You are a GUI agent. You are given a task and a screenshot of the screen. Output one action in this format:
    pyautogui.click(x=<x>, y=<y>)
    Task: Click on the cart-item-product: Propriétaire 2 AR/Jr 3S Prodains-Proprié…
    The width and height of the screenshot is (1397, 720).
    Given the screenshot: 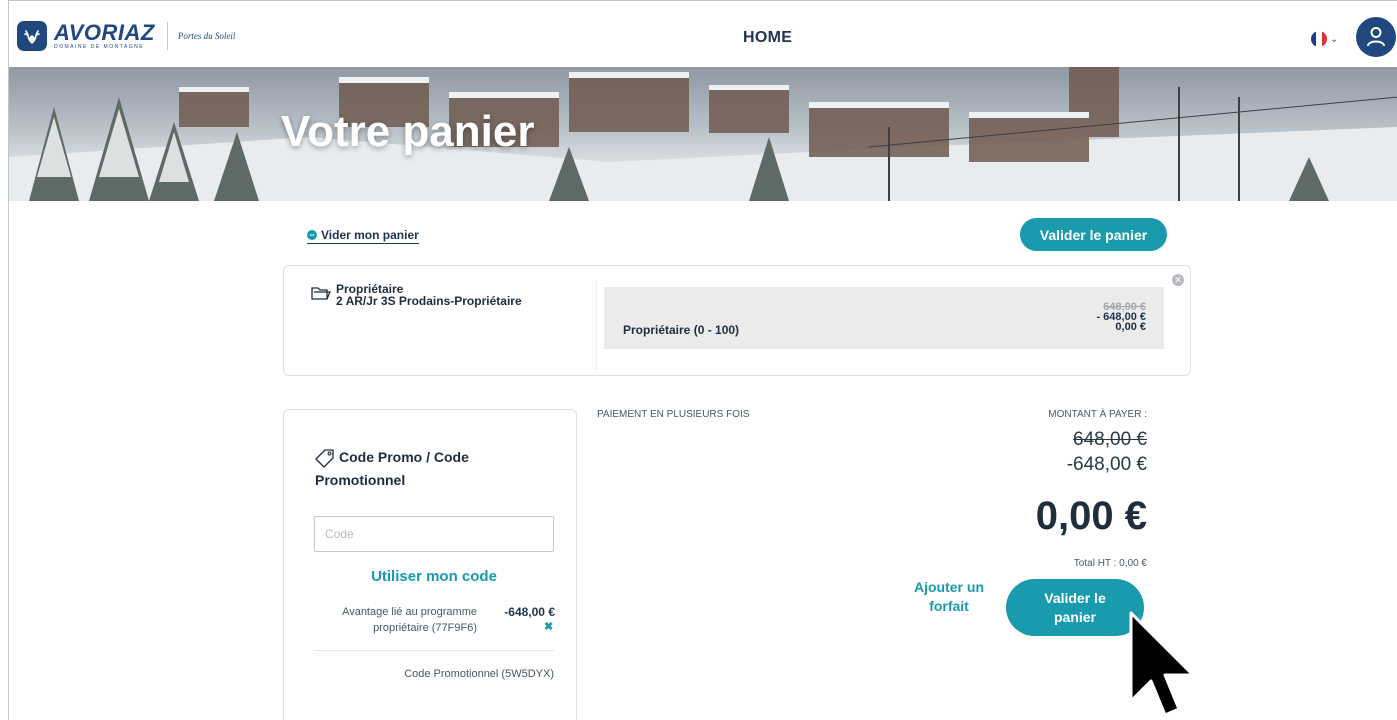 What is the action you would take?
    pyautogui.click(x=429, y=295)
    